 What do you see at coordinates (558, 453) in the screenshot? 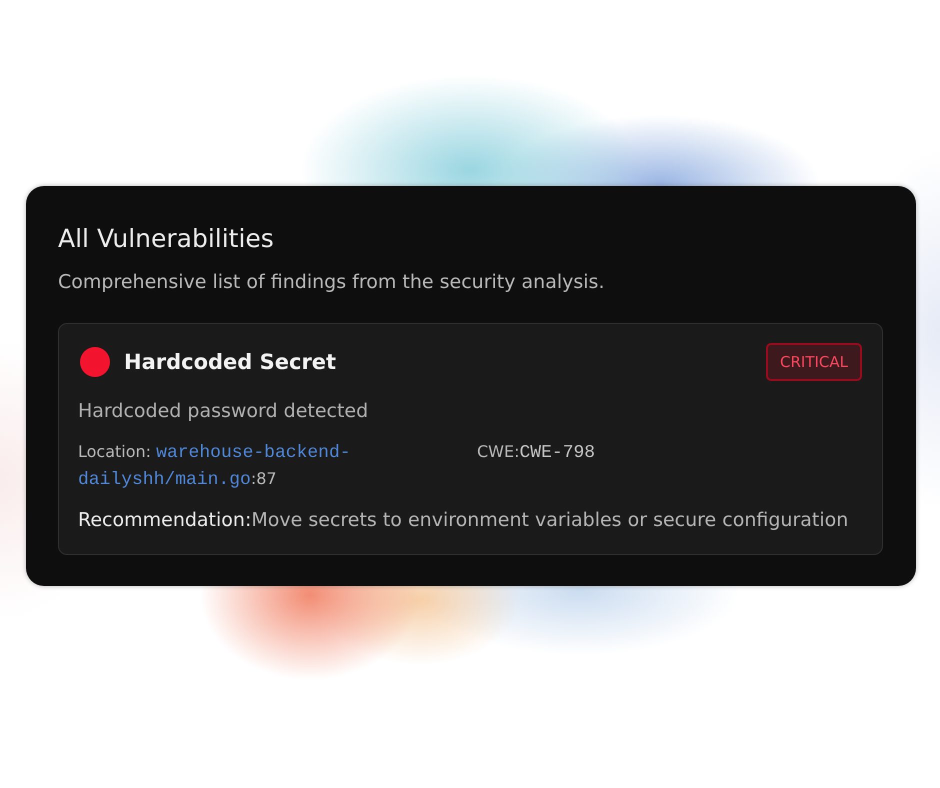
I see `cwe-id: CWE-798` at bounding box center [558, 453].